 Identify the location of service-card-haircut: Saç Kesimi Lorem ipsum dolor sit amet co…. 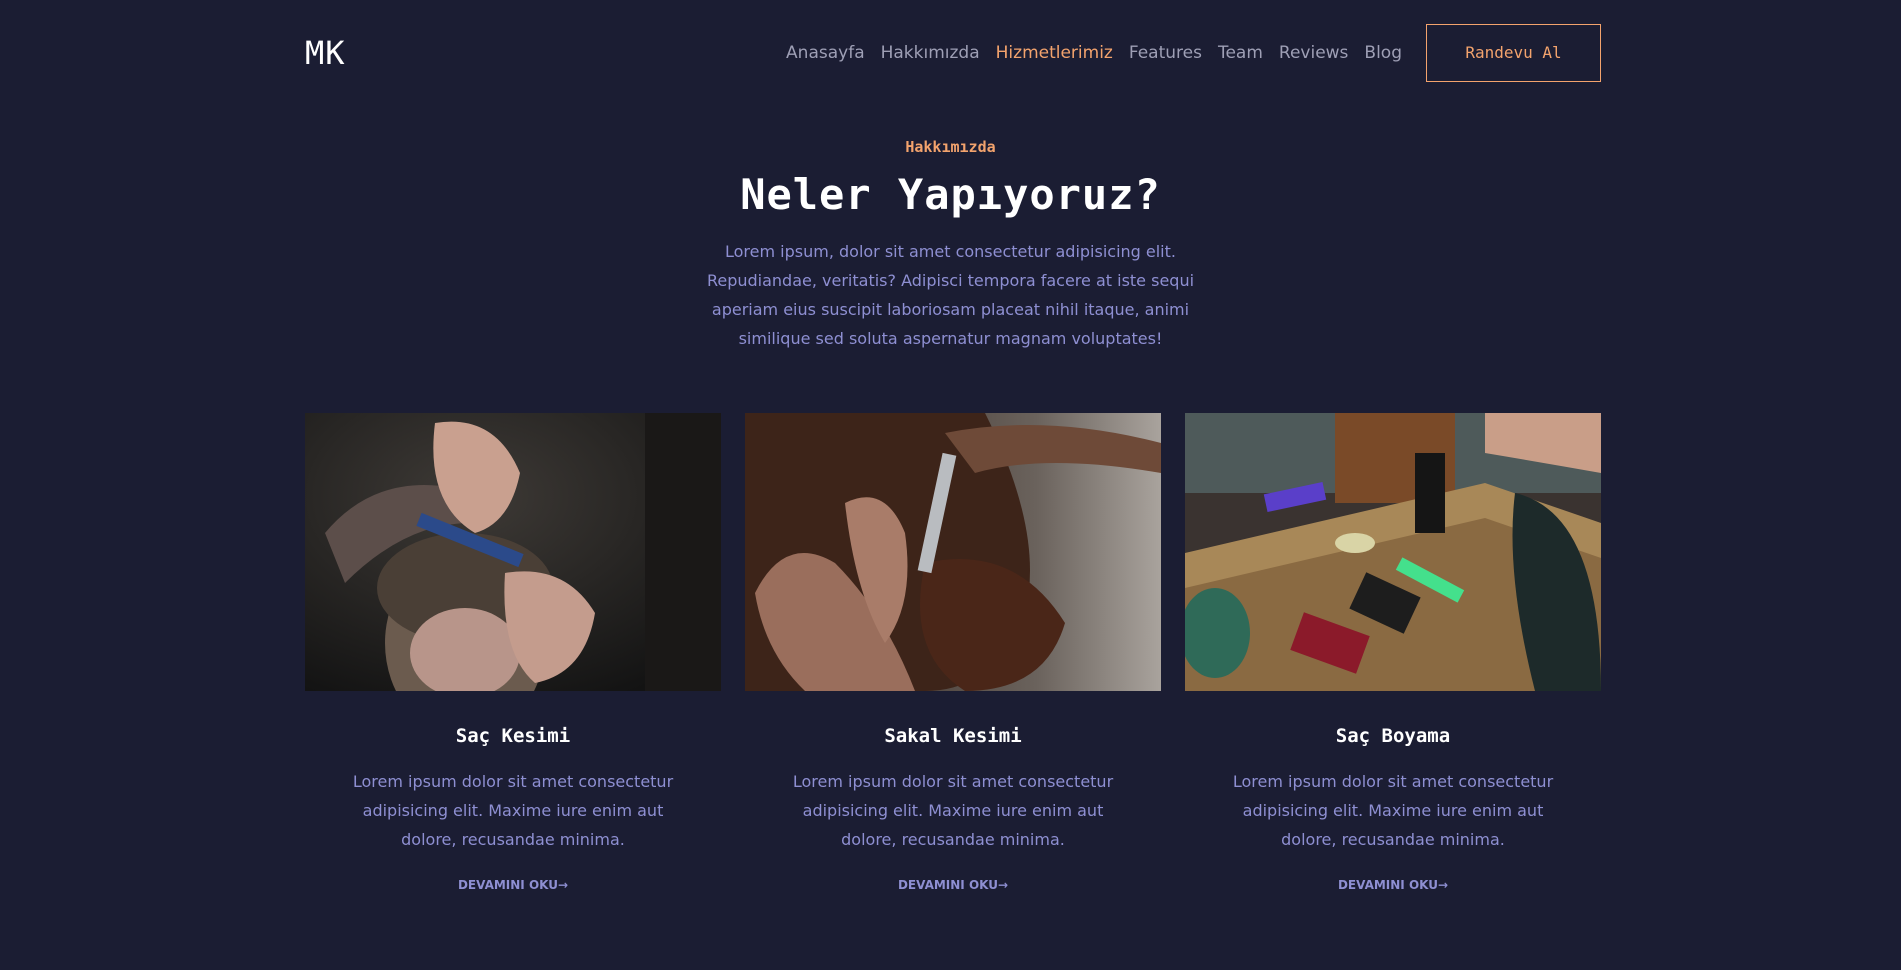
(513, 653).